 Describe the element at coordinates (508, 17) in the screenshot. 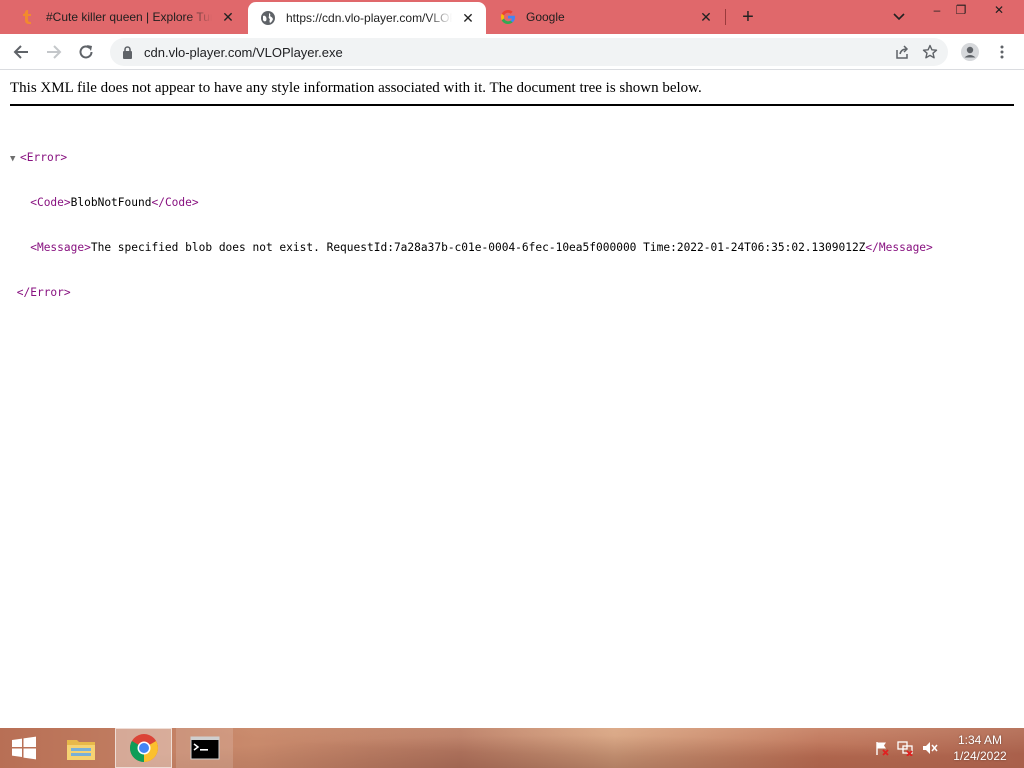

I see `google-icon` at that location.